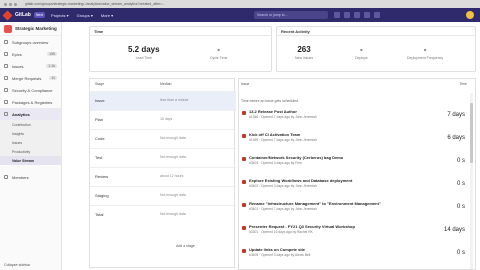 The image size is (480, 270). Describe the element at coordinates (17, 54) in the screenshot. I see `sidebar-item-label: Epics` at that location.